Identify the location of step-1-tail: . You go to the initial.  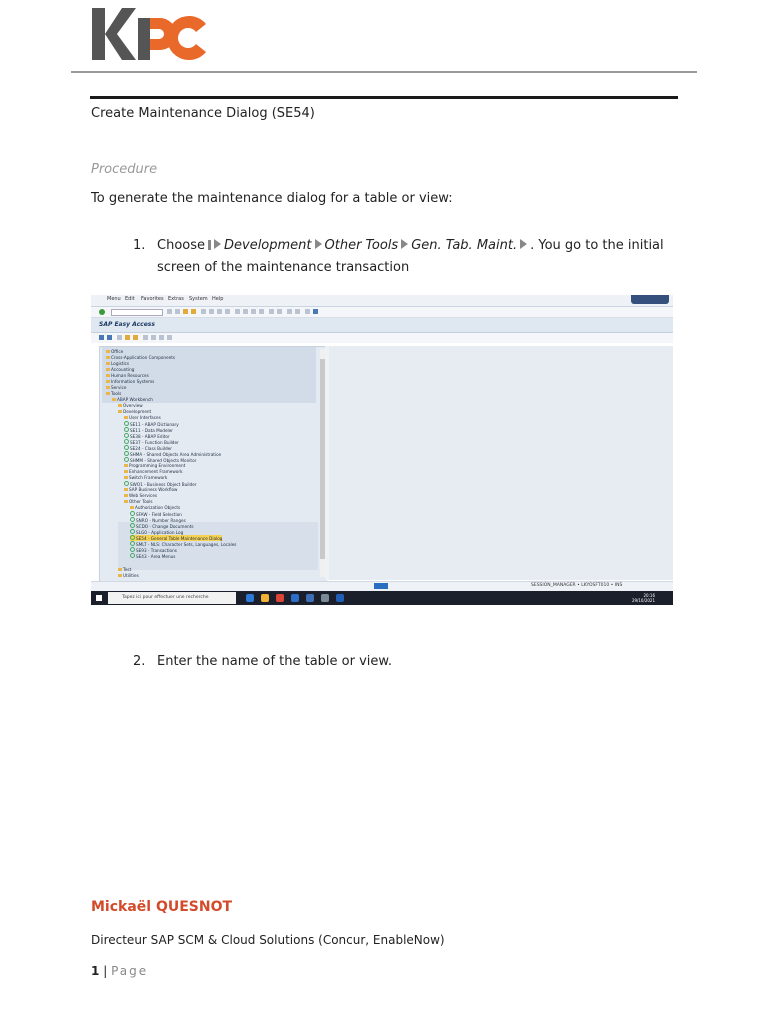
(597, 245).